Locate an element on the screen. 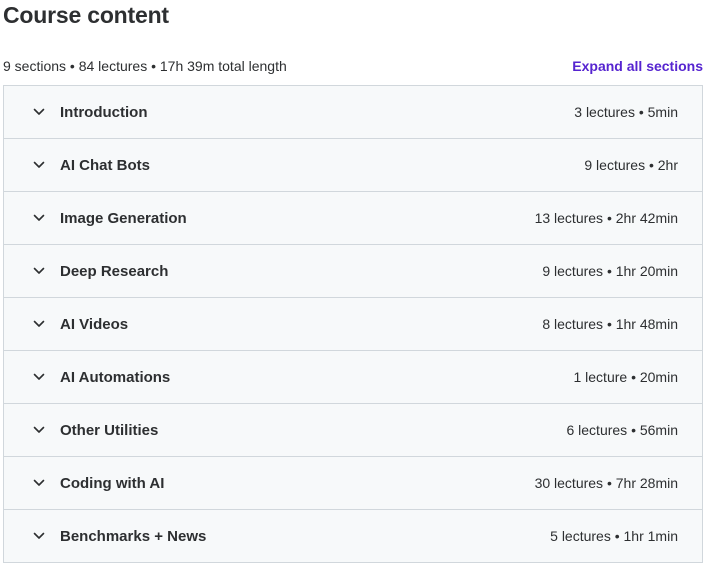 This screenshot has height=569, width=707. section-ai-automations: AI Automations 1 lecture • 20min is located at coordinates (353, 377).